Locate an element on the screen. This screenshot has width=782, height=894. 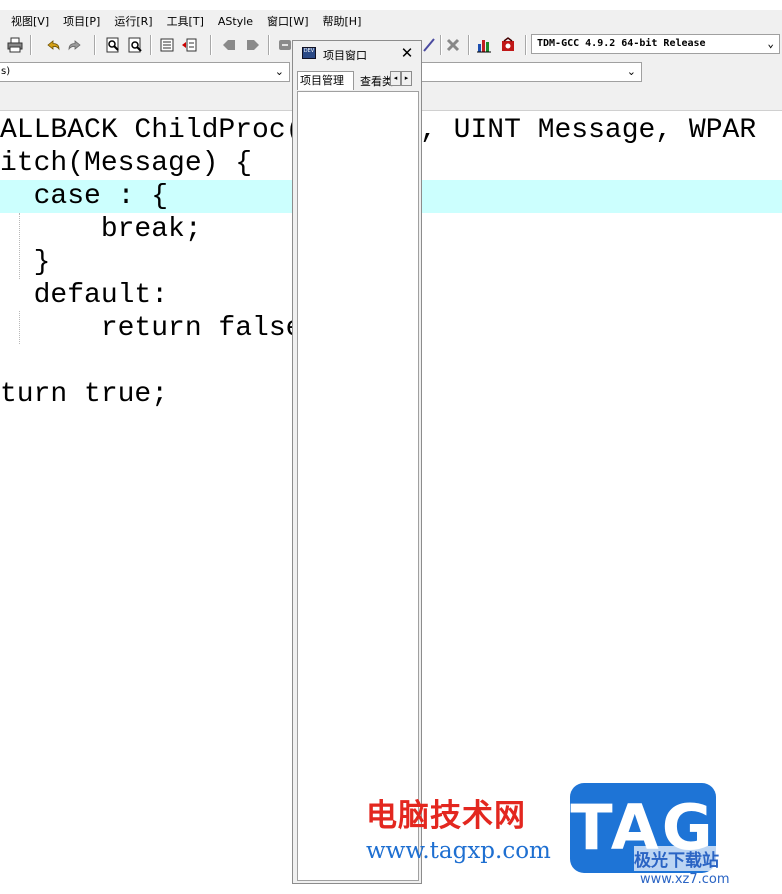
undo-icon is located at coordinates (53, 45).